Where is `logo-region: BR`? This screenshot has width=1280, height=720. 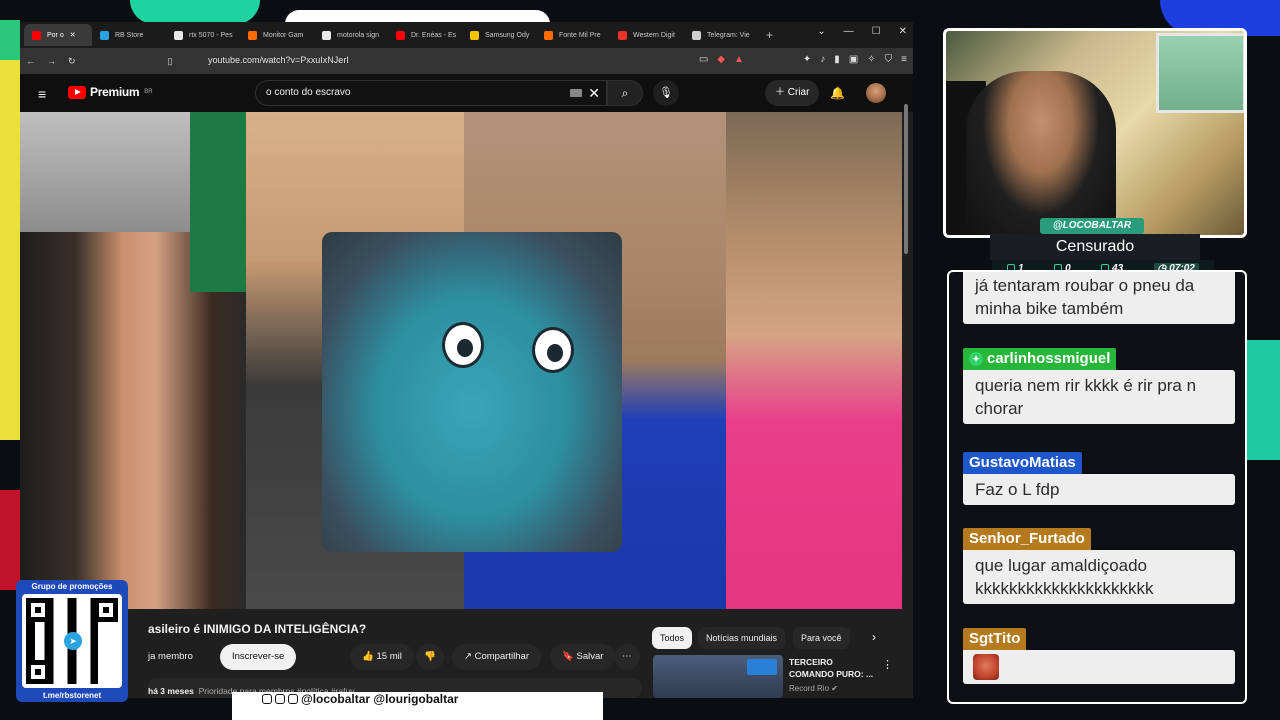
logo-region: BR is located at coordinates (148, 92).